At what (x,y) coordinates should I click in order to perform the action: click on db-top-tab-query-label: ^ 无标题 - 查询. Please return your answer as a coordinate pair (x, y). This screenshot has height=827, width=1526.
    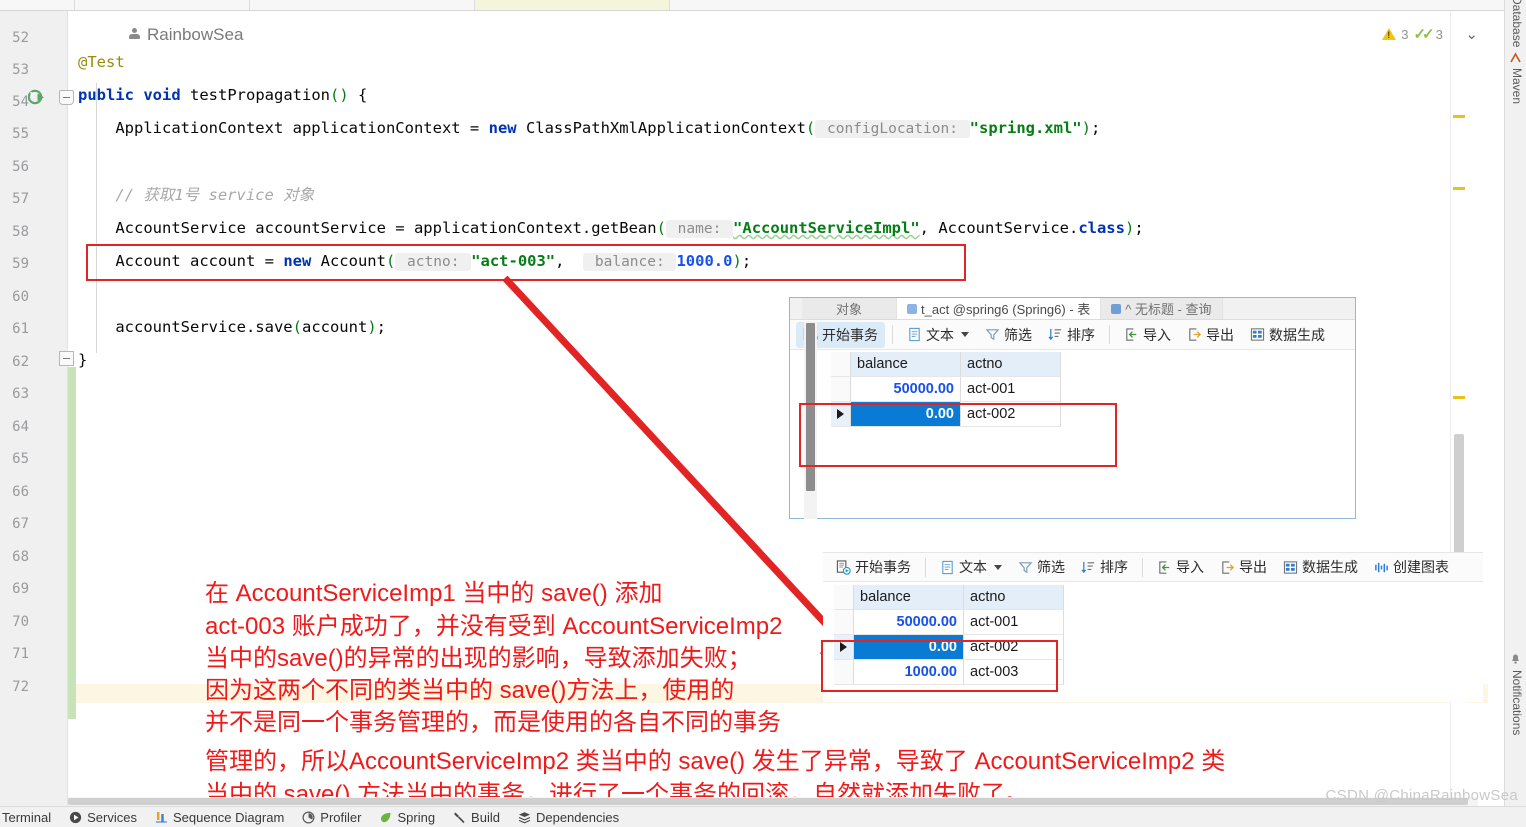
    Looking at the image, I should click on (1168, 309).